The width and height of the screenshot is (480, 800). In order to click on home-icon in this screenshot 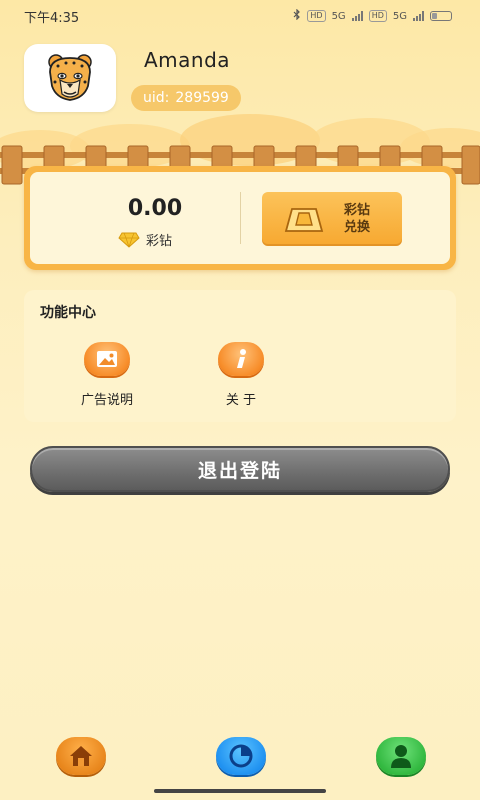, I will do `click(81, 756)`.